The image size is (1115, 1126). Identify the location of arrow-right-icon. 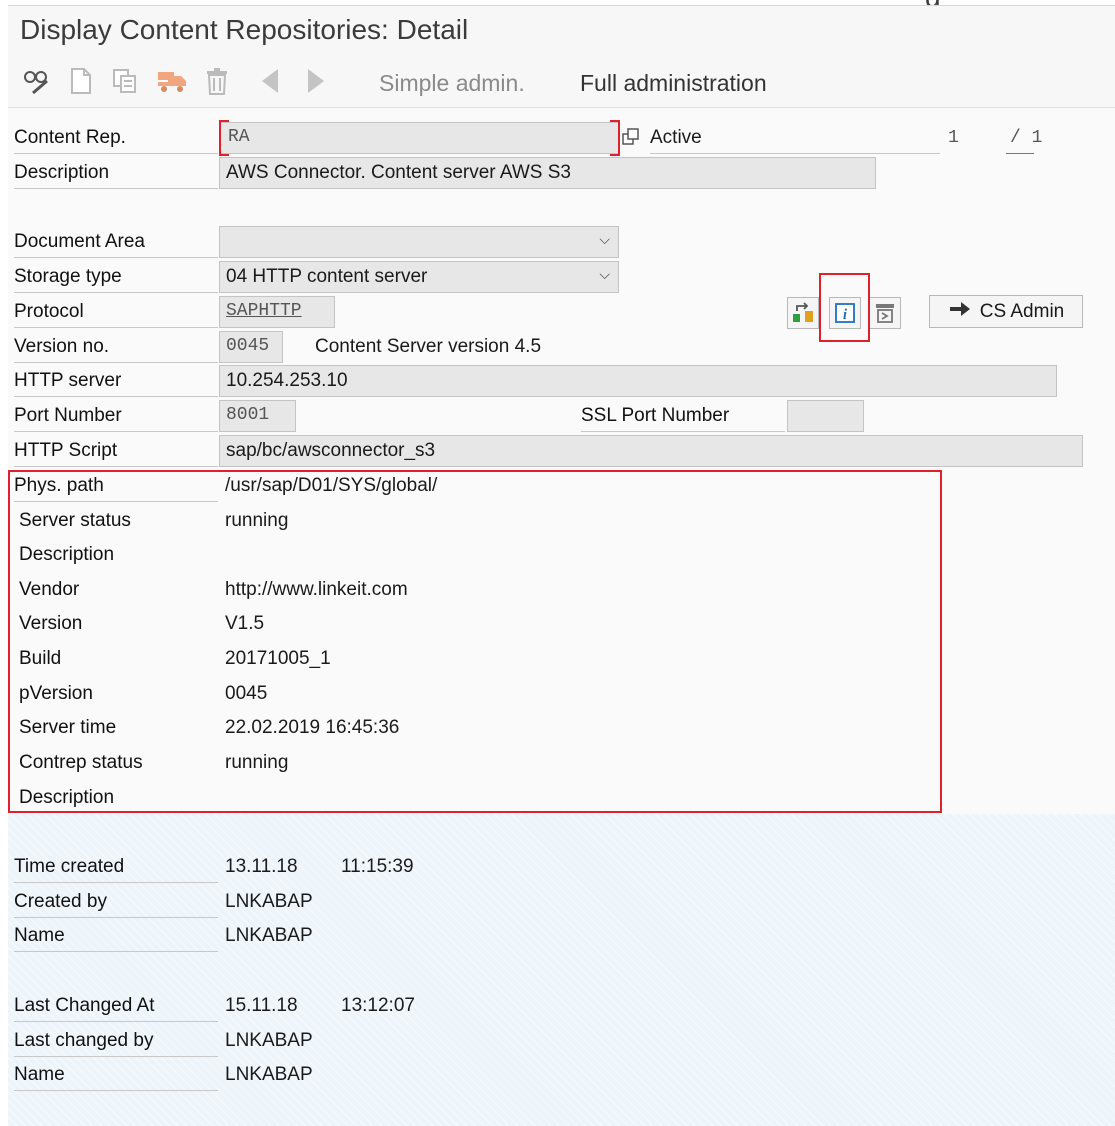
(960, 312).